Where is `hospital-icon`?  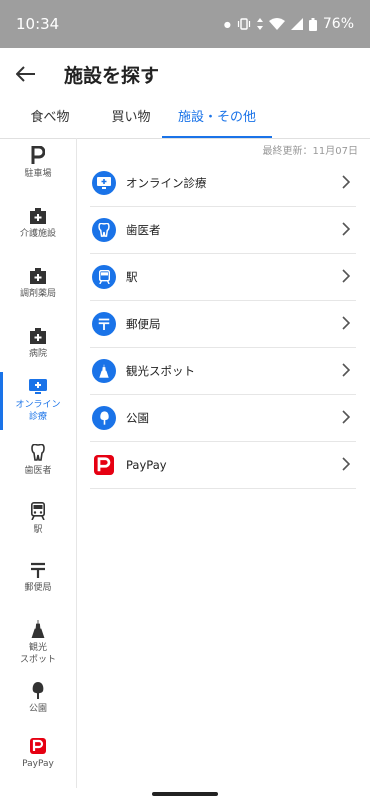 hospital-icon is located at coordinates (38, 336).